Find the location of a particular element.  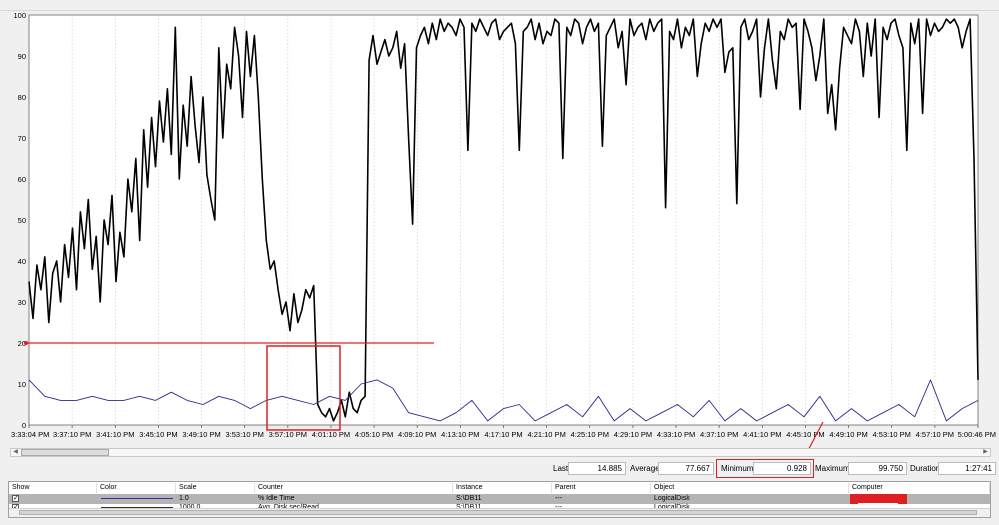

x-tick-label: 4:53:10 PM is located at coordinates (892, 434).